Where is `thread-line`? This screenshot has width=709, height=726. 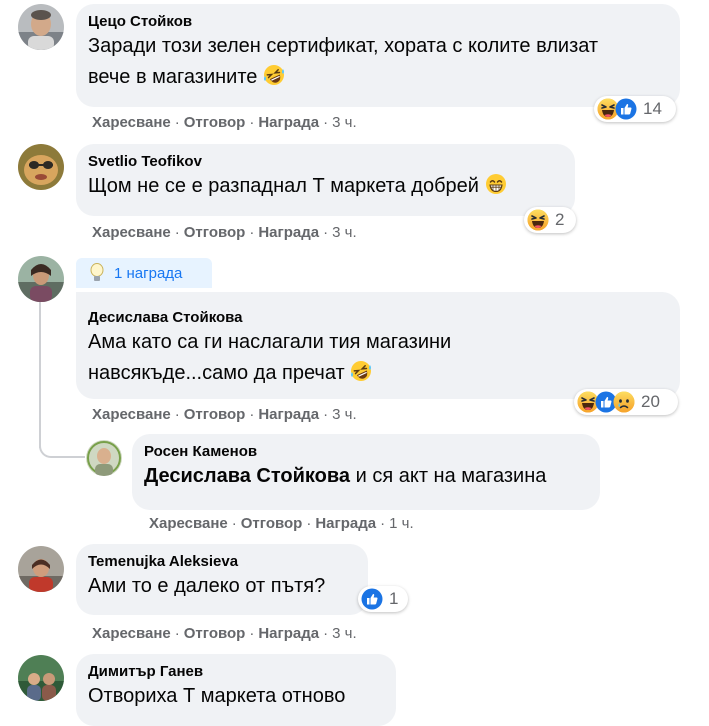 thread-line is located at coordinates (40, 373).